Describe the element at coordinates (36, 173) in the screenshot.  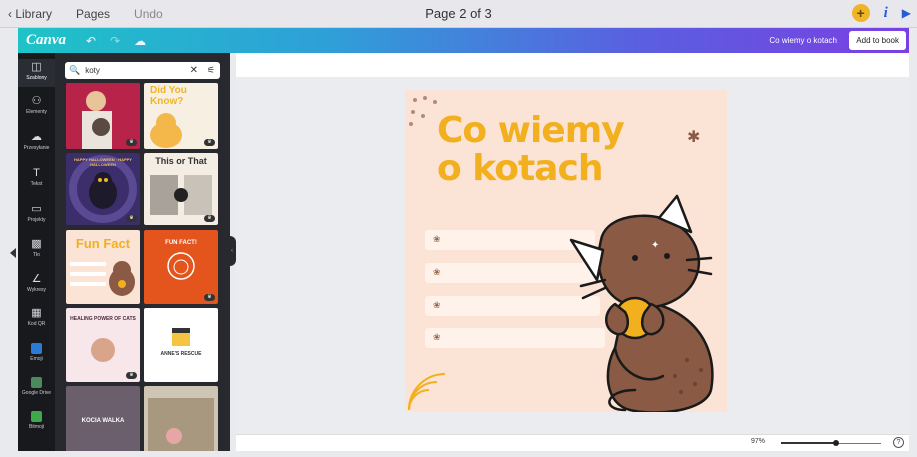
I see `text-icon: T` at that location.